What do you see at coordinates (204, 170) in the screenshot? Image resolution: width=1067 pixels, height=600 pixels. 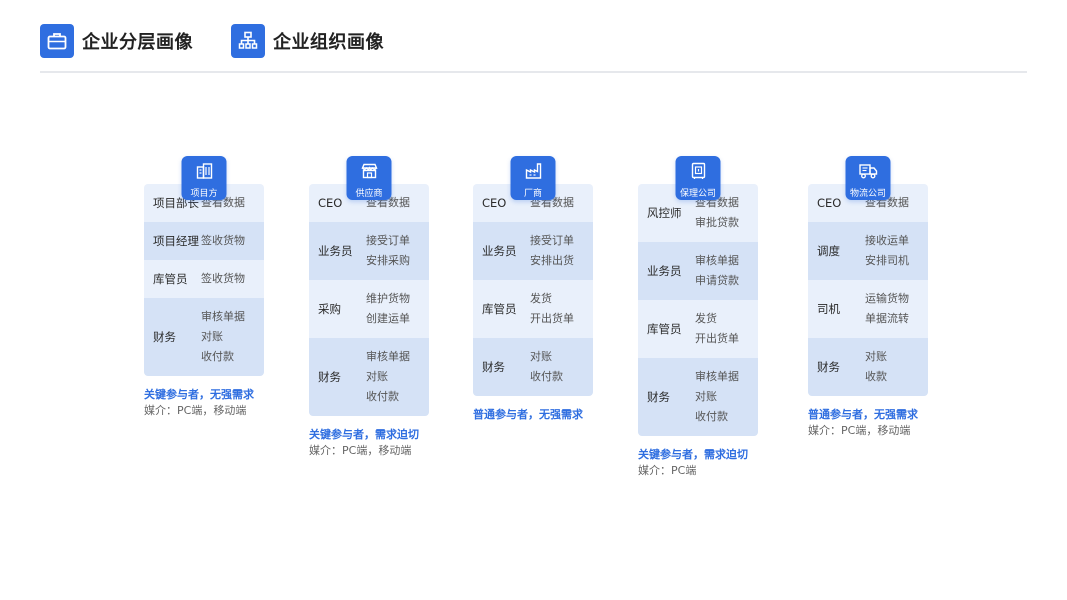 I see `building-icon` at bounding box center [204, 170].